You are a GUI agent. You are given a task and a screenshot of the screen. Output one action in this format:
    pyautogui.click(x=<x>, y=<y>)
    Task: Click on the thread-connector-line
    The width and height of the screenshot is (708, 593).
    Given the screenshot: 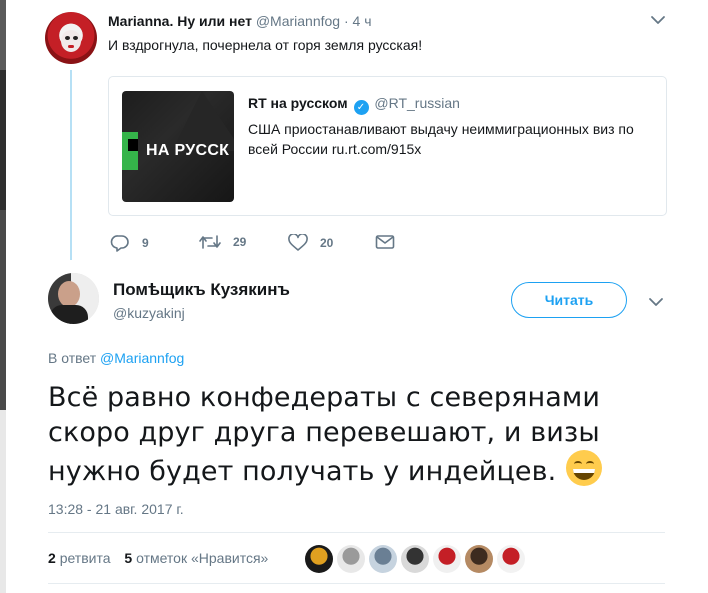 What is the action you would take?
    pyautogui.click(x=71, y=165)
    